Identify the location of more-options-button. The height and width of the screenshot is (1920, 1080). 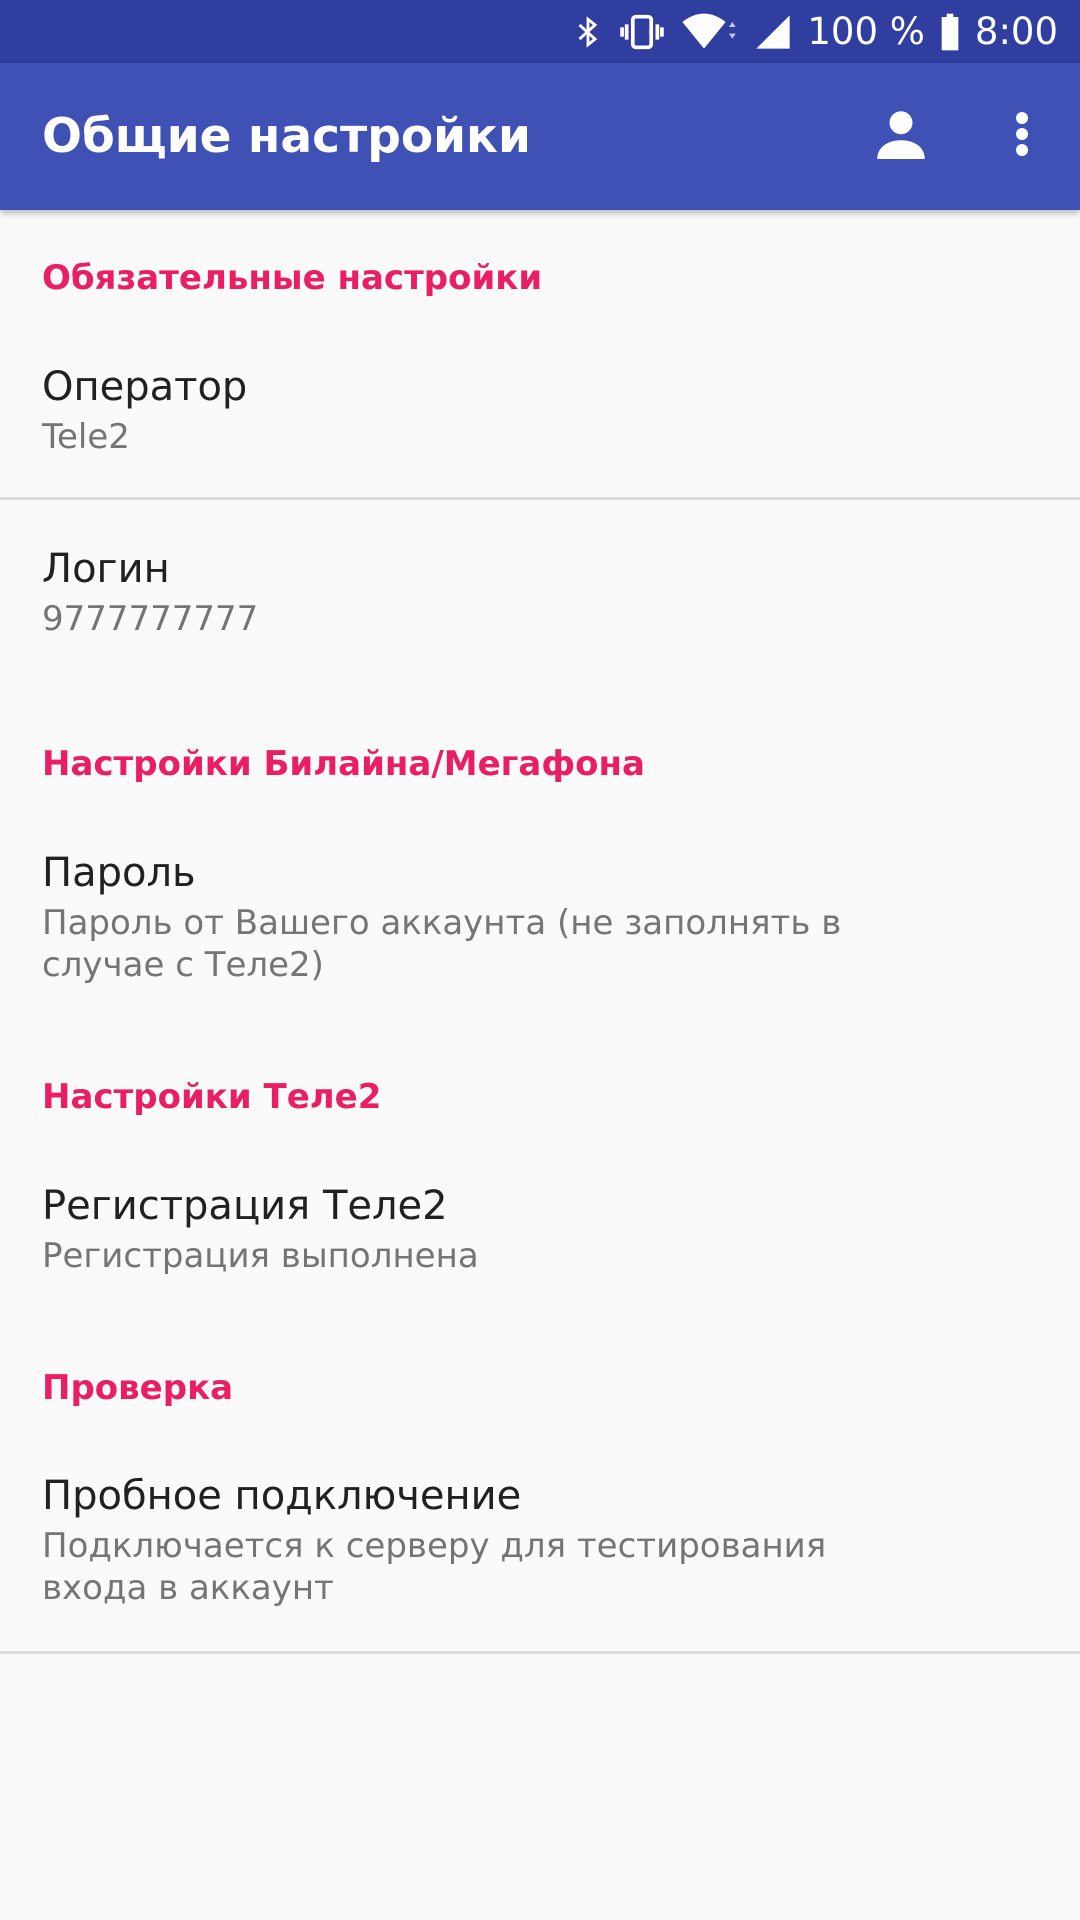
(1022, 136).